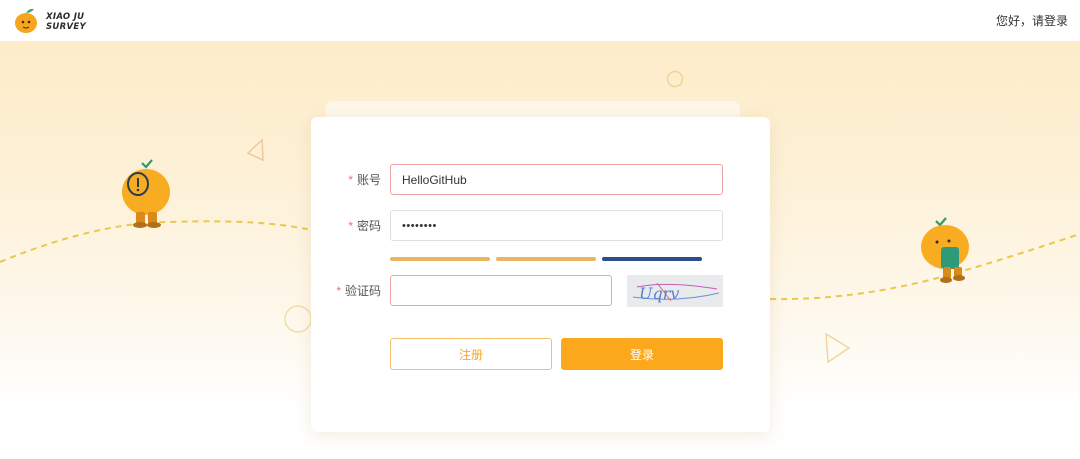  I want to click on account-input-value: HelloGitHub, so click(434, 180).